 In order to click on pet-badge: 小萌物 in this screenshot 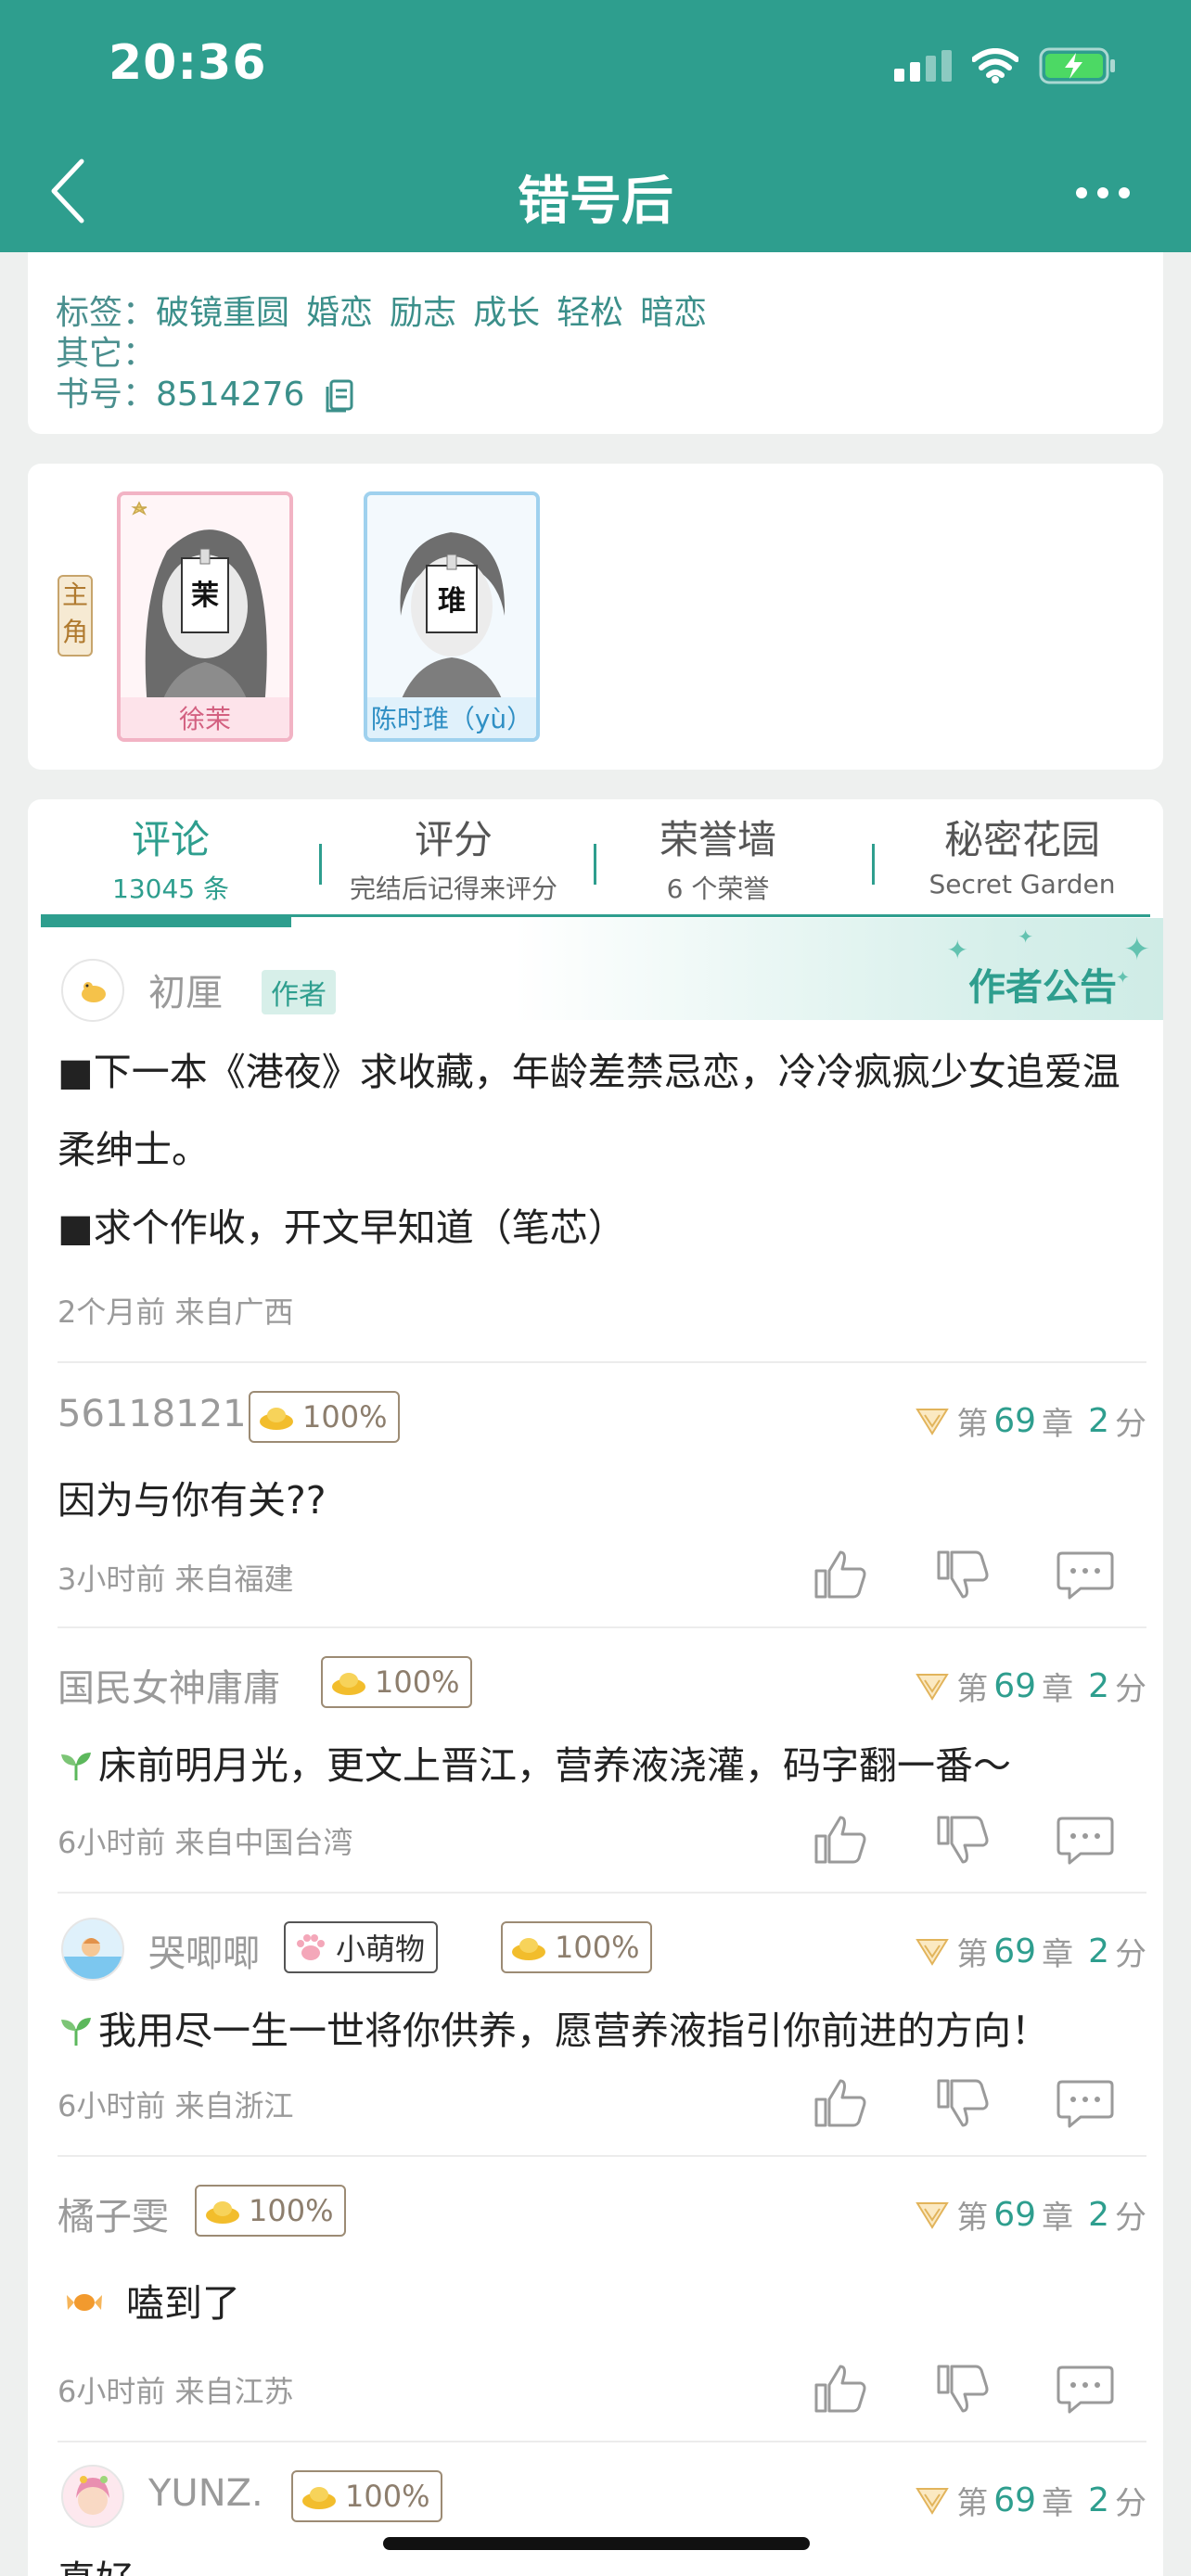, I will do `click(361, 1947)`.